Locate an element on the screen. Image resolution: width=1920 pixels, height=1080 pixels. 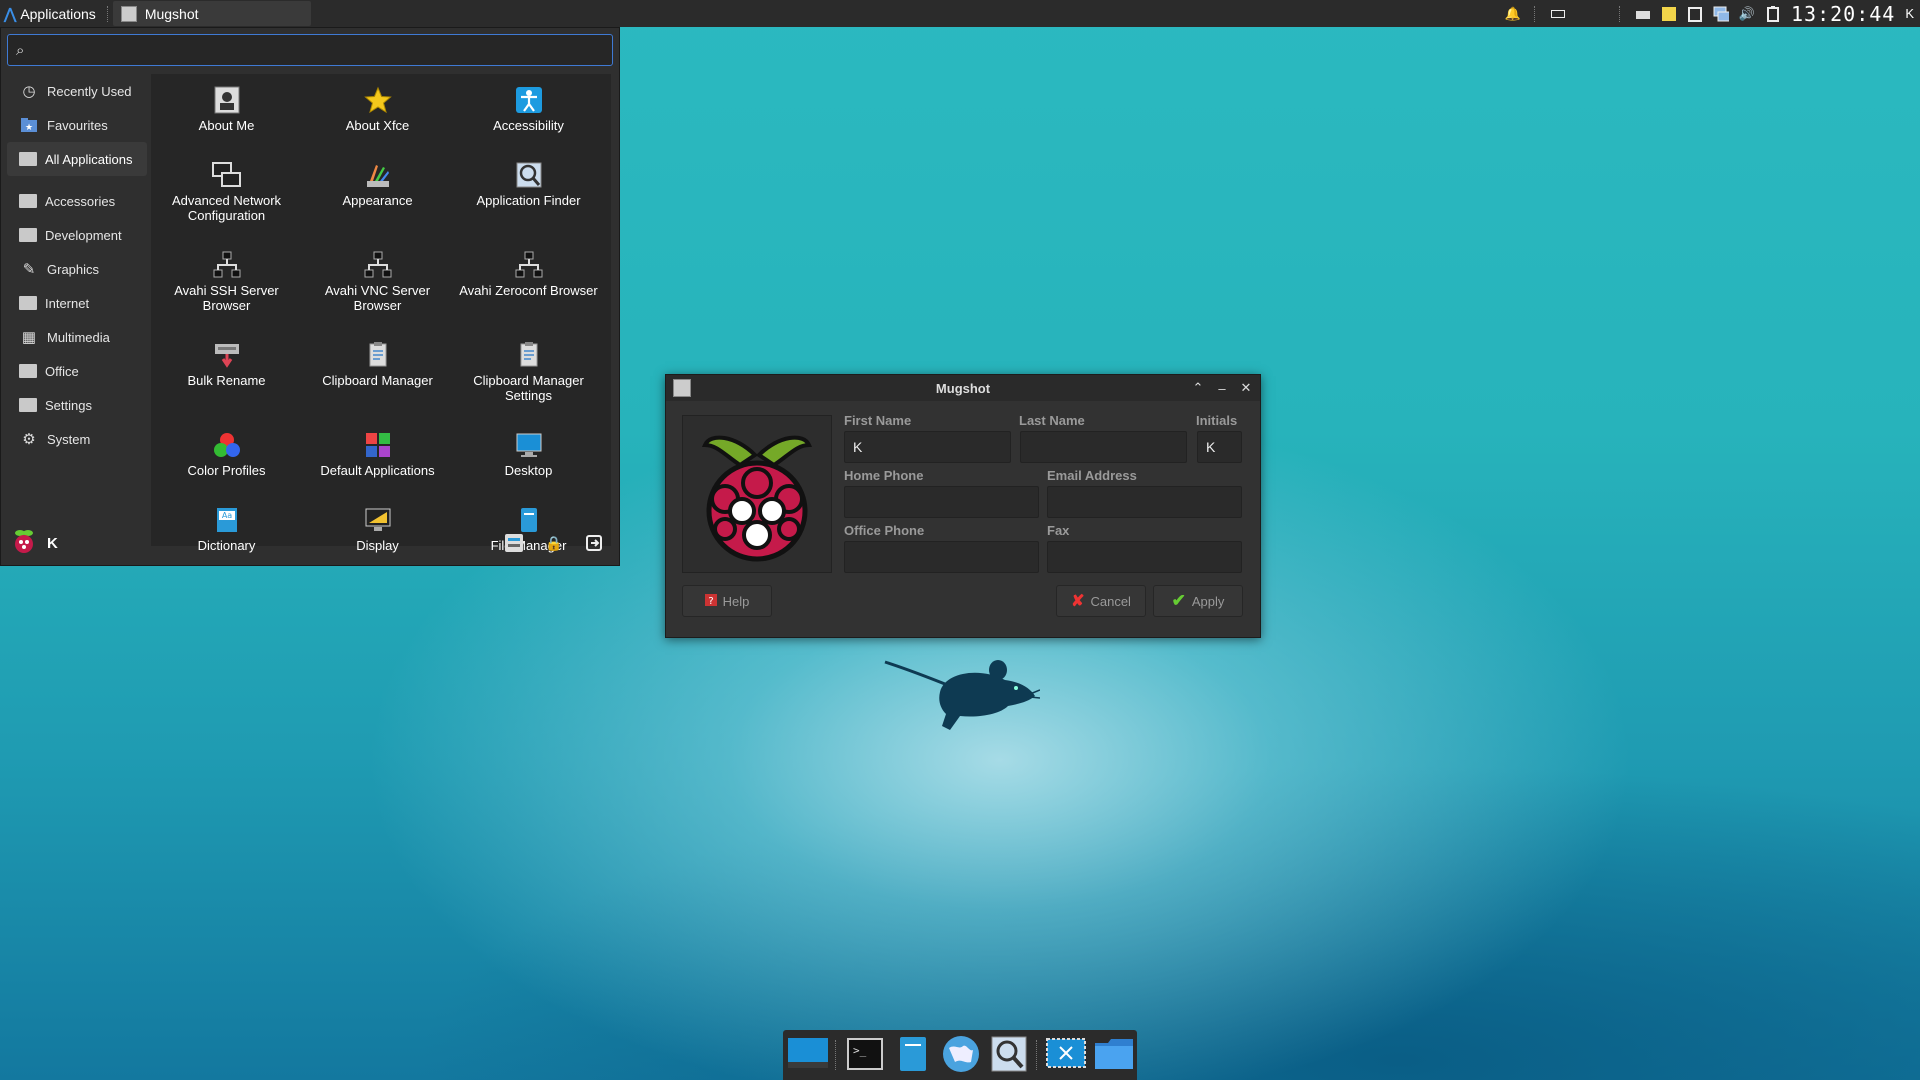
app-application-finder: Application Finder is located at coordinates (528, 194).